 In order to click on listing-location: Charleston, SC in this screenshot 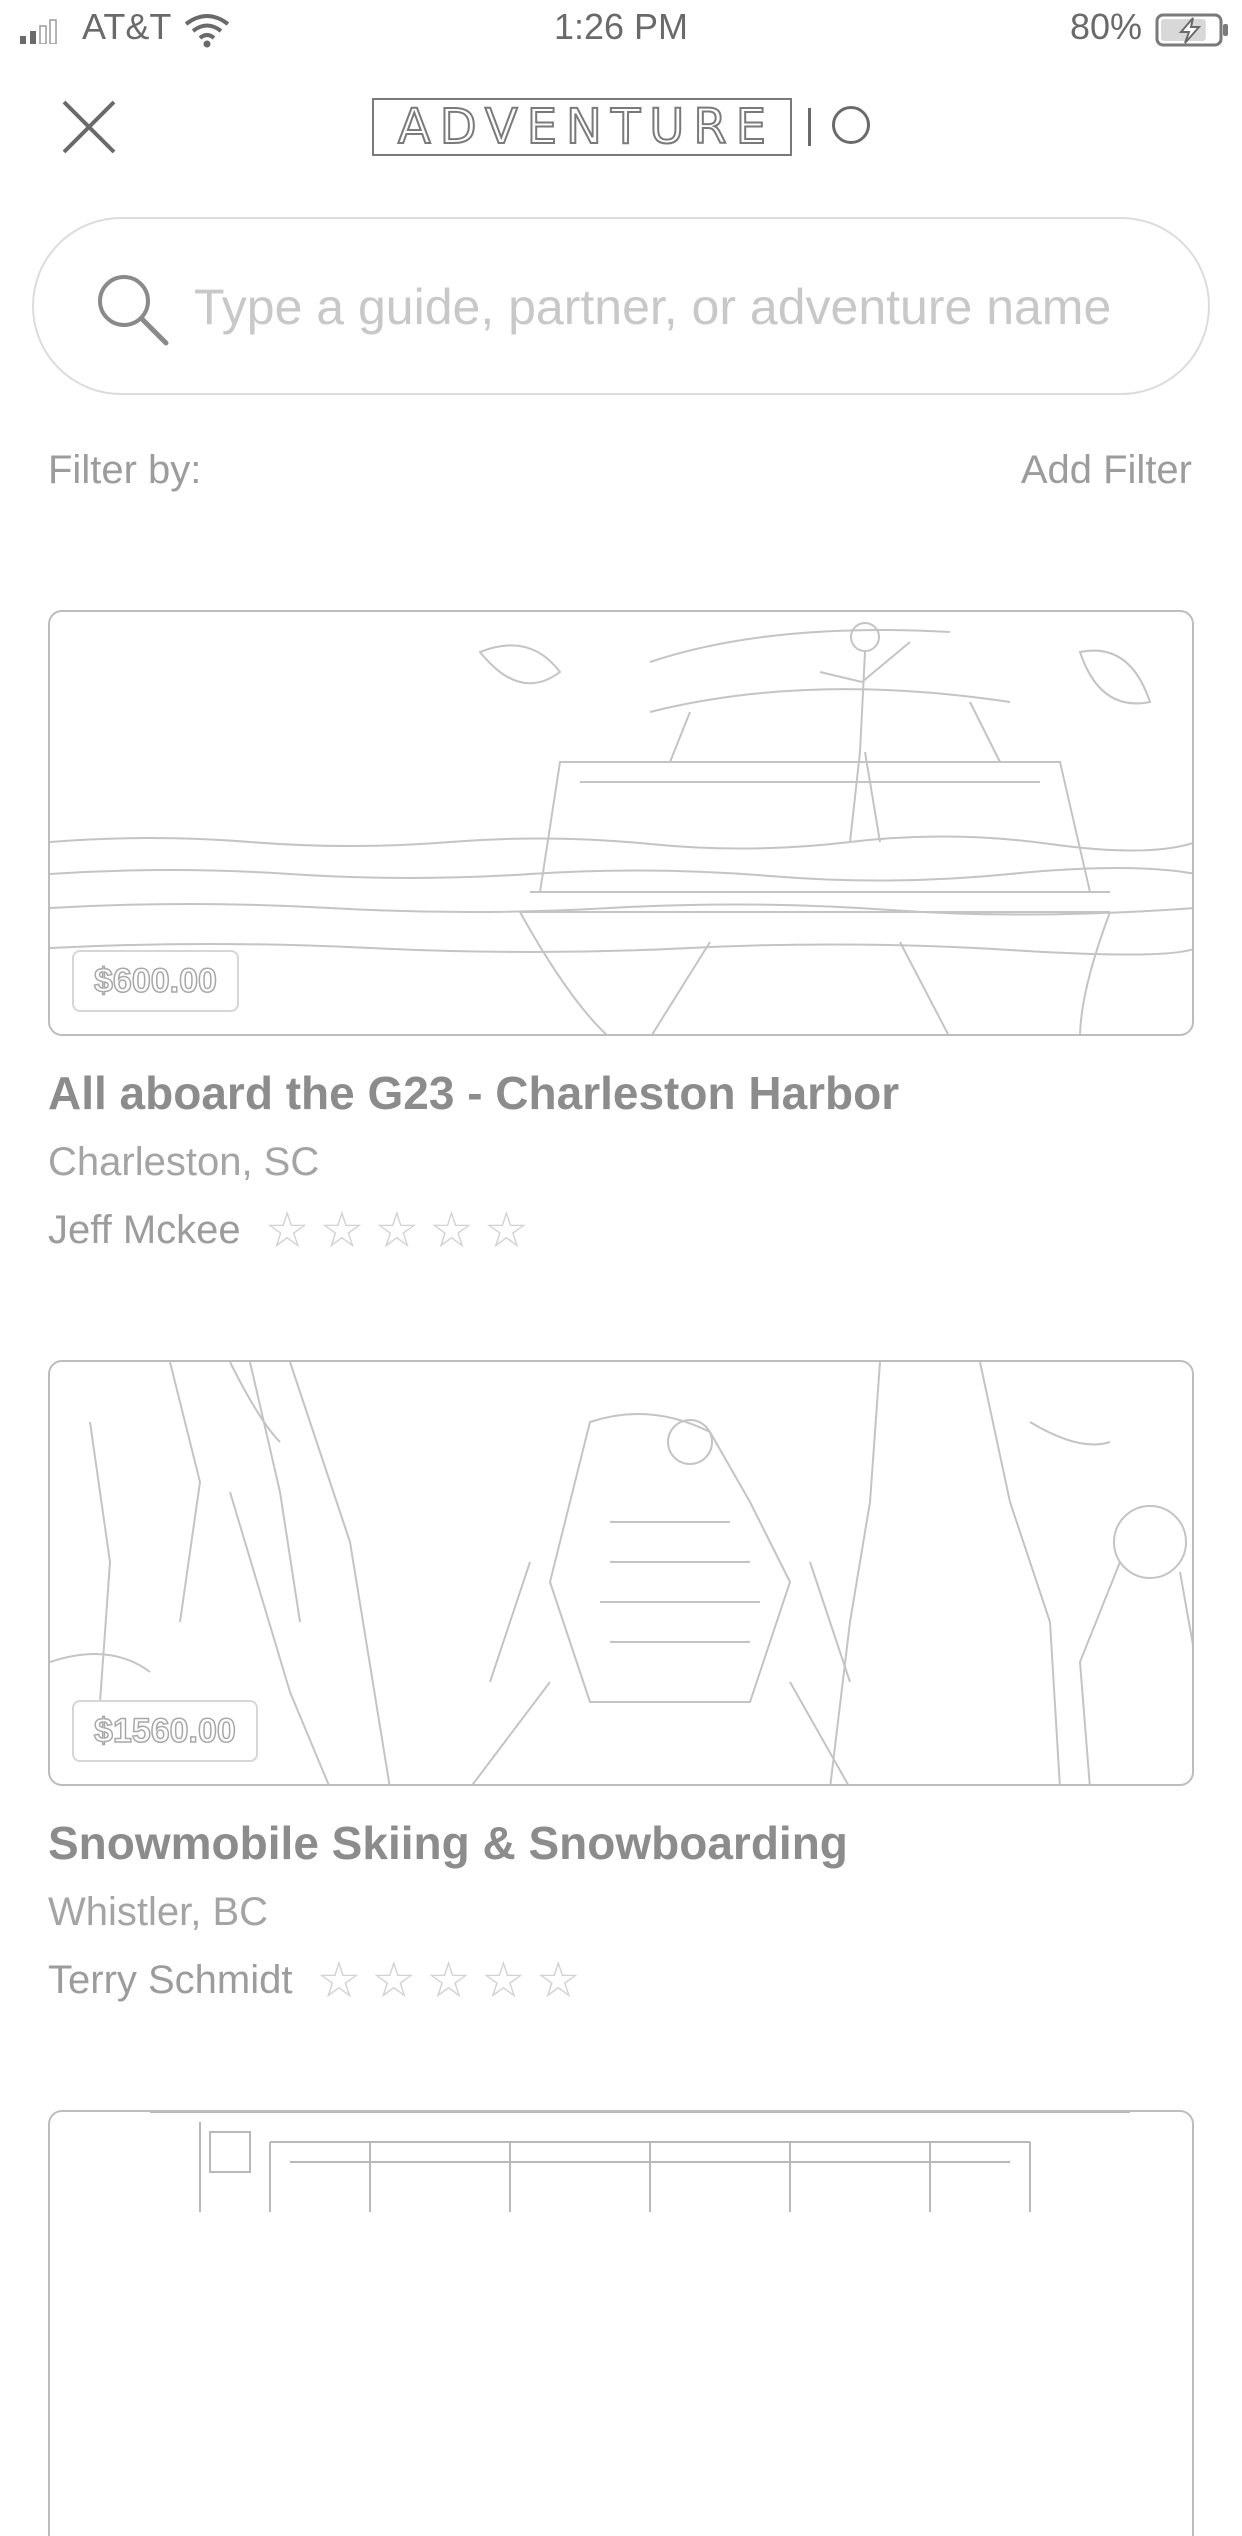, I will do `click(184, 1162)`.